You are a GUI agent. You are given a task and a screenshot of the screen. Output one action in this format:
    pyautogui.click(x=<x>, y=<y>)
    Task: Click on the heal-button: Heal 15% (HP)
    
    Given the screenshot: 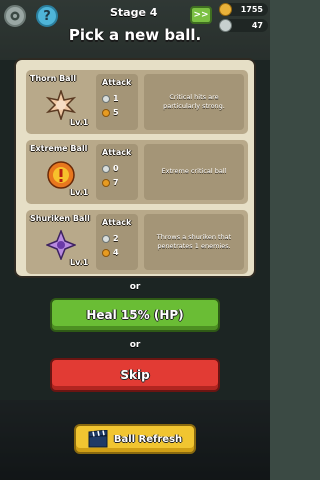 What is the action you would take?
    pyautogui.click(x=135, y=315)
    